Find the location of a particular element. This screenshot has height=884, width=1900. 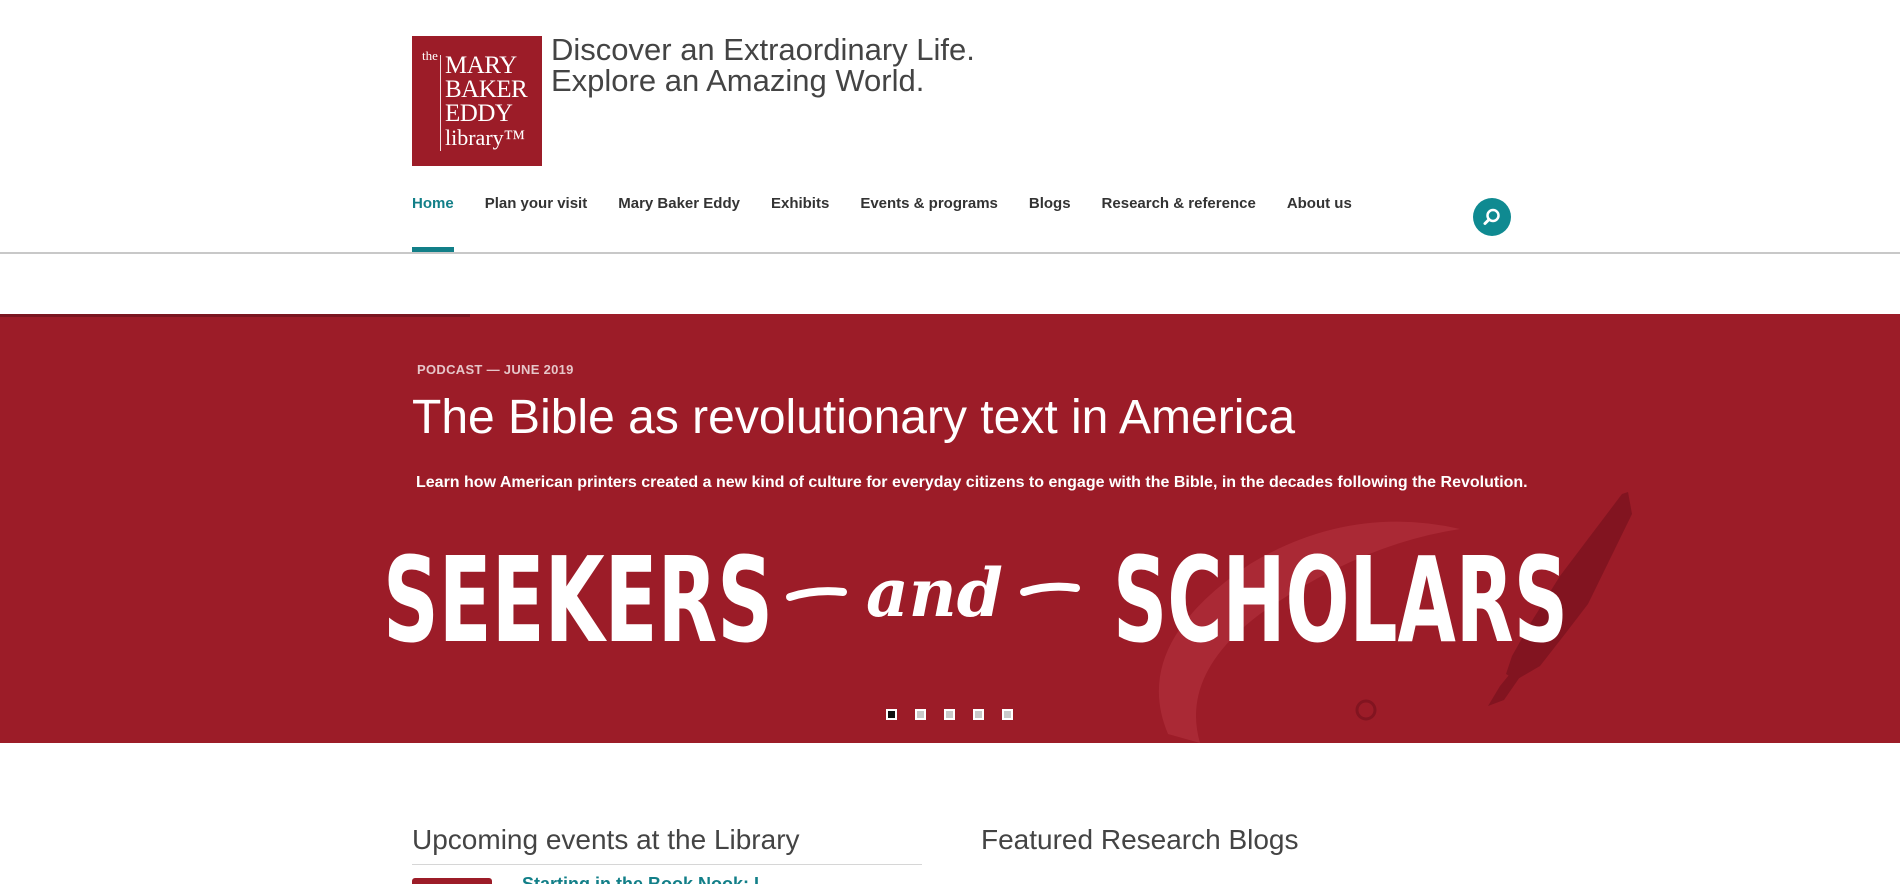

logo-eddy: EDDY is located at coordinates (479, 113).